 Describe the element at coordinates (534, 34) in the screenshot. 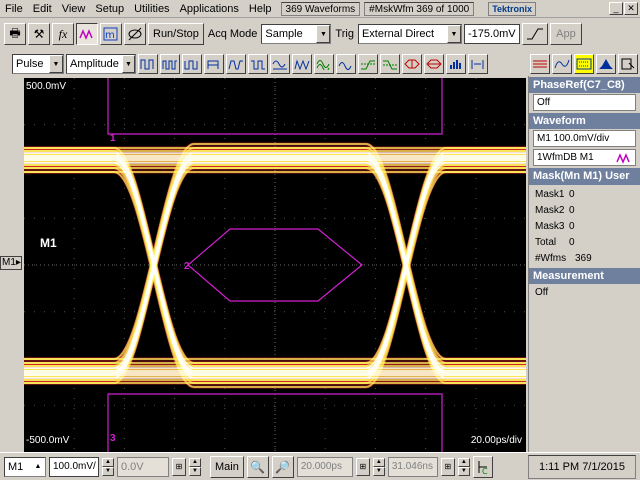

I see `trigger-slope-icon` at that location.